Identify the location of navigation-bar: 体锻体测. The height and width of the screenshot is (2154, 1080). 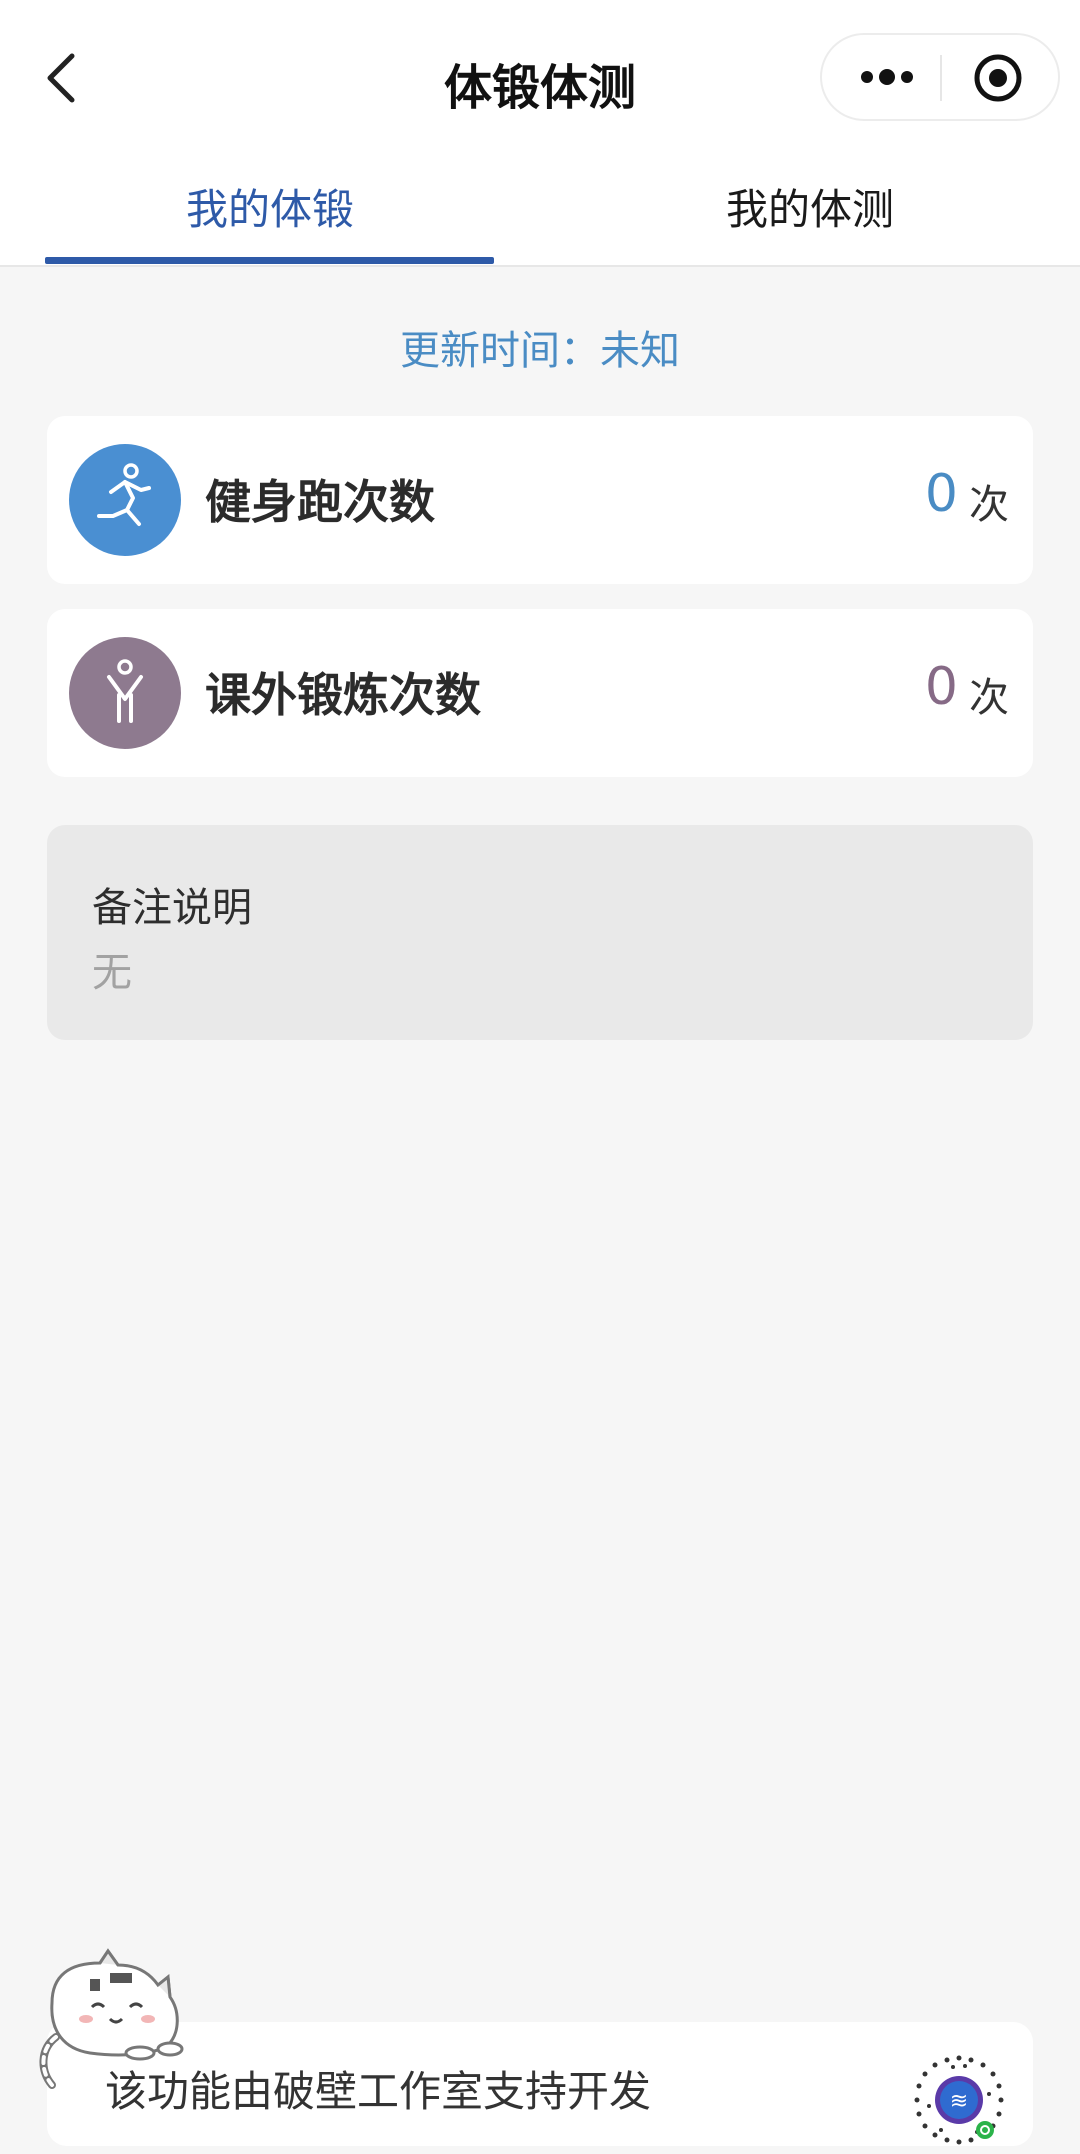
(540, 77).